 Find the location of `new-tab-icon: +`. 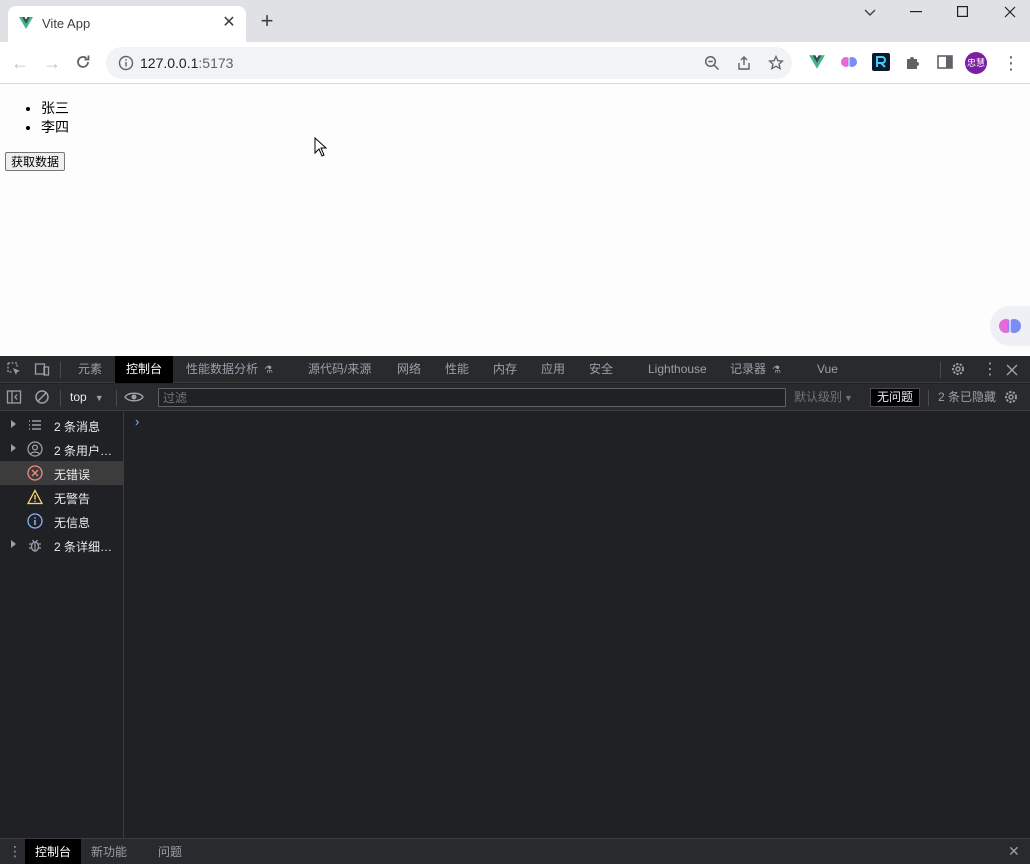

new-tab-icon: + is located at coordinates (267, 21).